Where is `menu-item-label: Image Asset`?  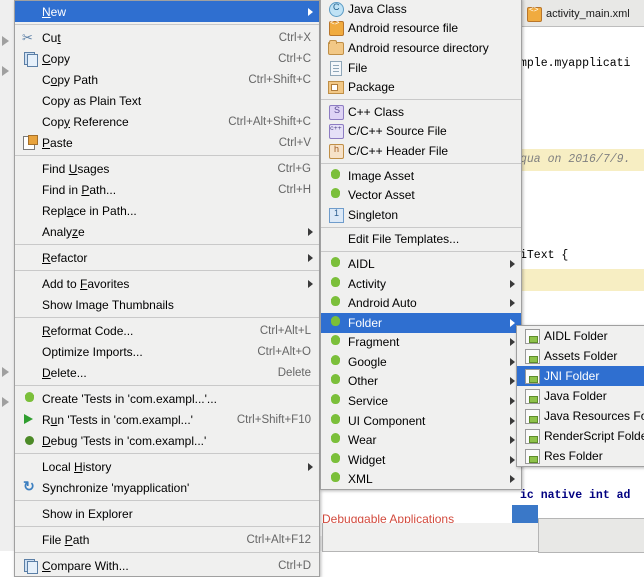
menu-item-label: Image Asset is located at coordinates (381, 175).